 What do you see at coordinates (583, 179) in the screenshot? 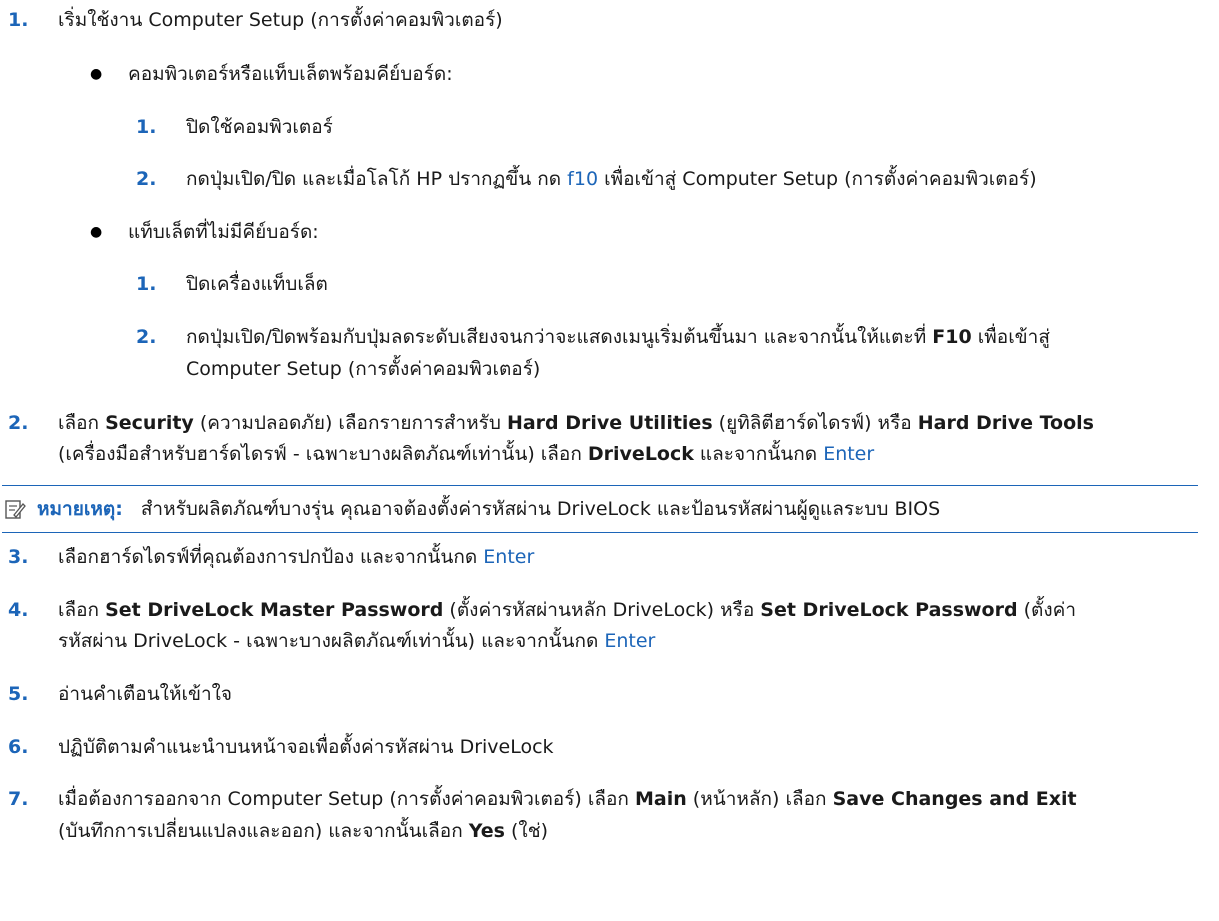
I see `key-f10: f10` at bounding box center [583, 179].